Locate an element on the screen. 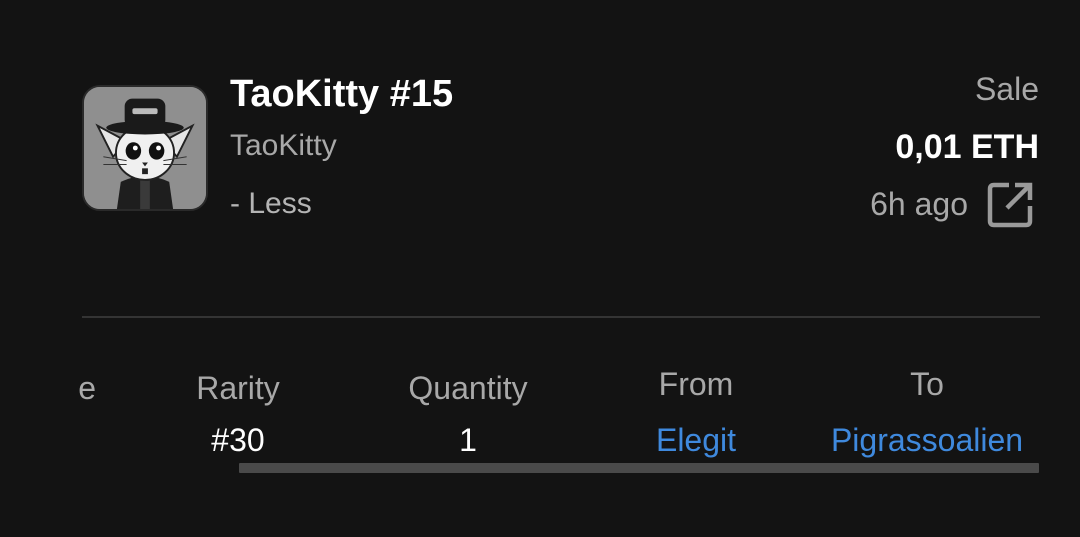 This screenshot has height=537, width=1080. rarity-value: #30 is located at coordinates (238, 440).